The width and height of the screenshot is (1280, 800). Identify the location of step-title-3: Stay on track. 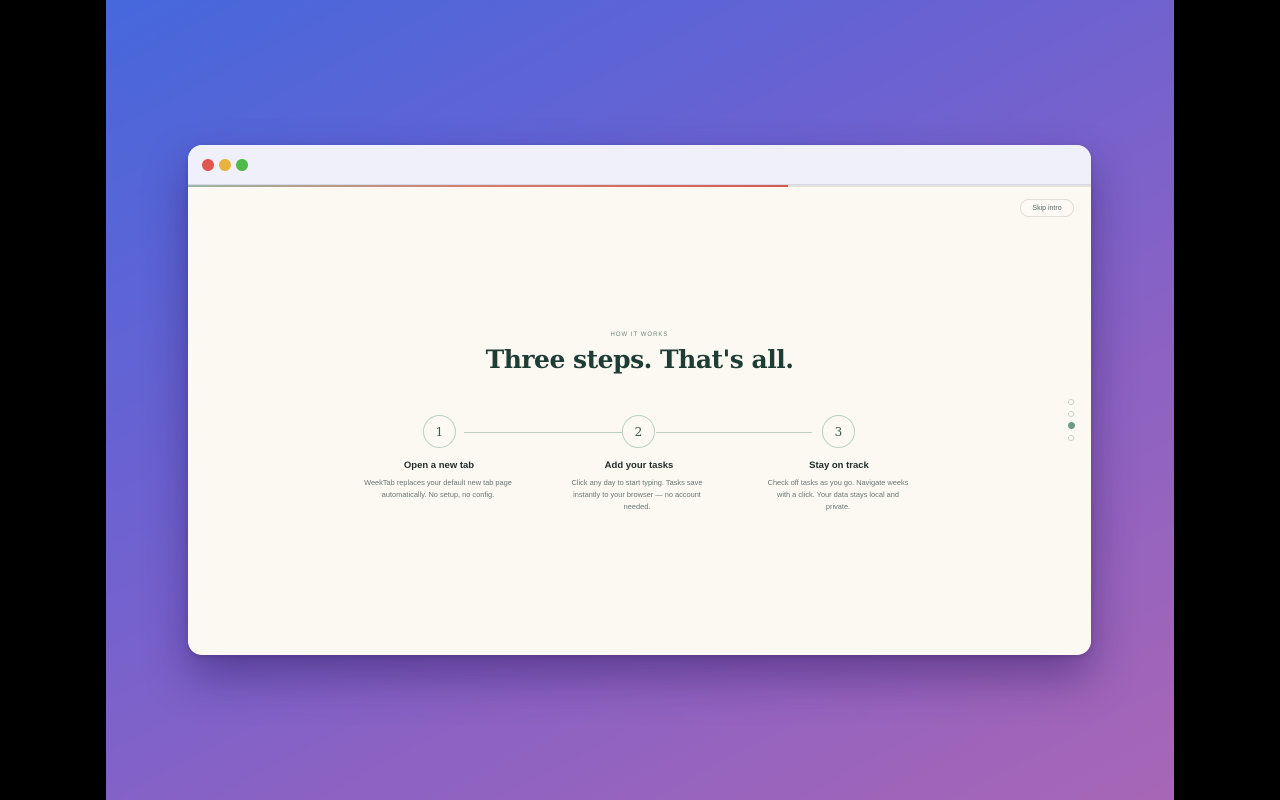
(839, 465).